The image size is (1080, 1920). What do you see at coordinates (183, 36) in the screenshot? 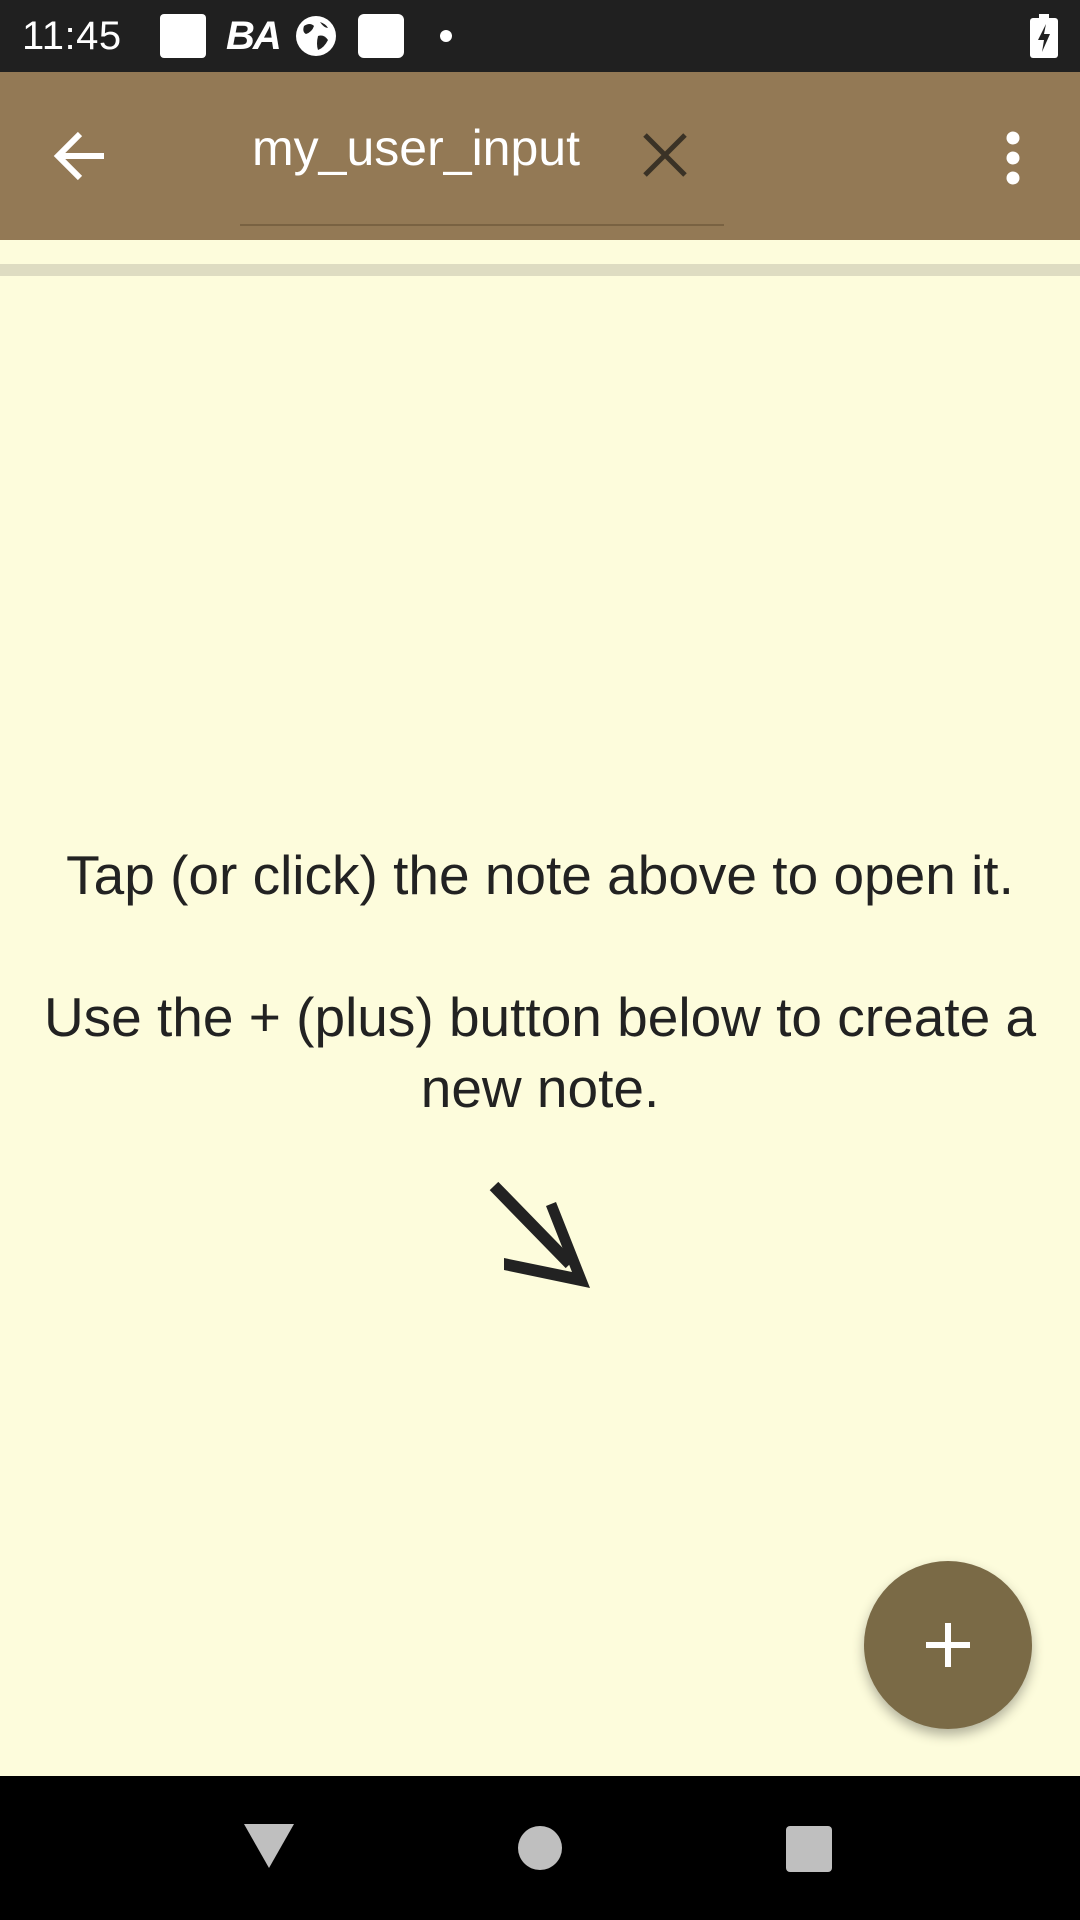
I see `notification-square-icon` at bounding box center [183, 36].